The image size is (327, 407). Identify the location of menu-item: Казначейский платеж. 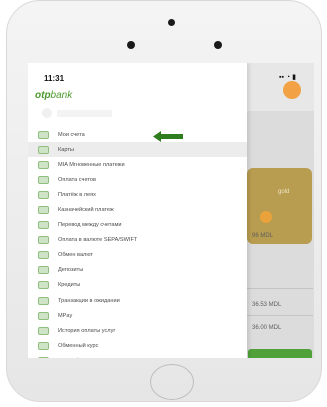
(137, 209).